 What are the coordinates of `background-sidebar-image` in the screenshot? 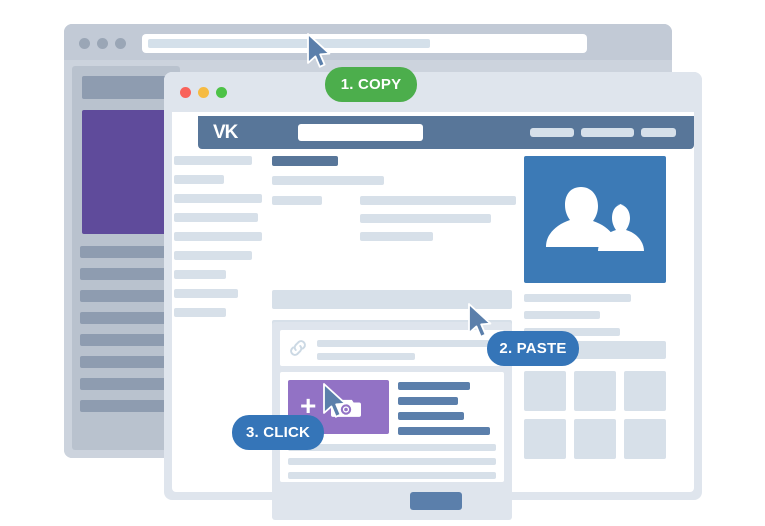 It's located at (127, 172).